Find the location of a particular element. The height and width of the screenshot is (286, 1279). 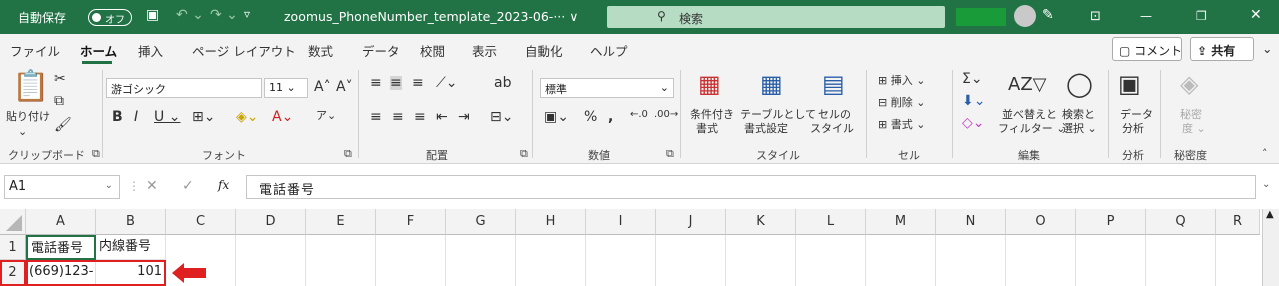

phonetic-icon: ア⌄ is located at coordinates (326, 115).